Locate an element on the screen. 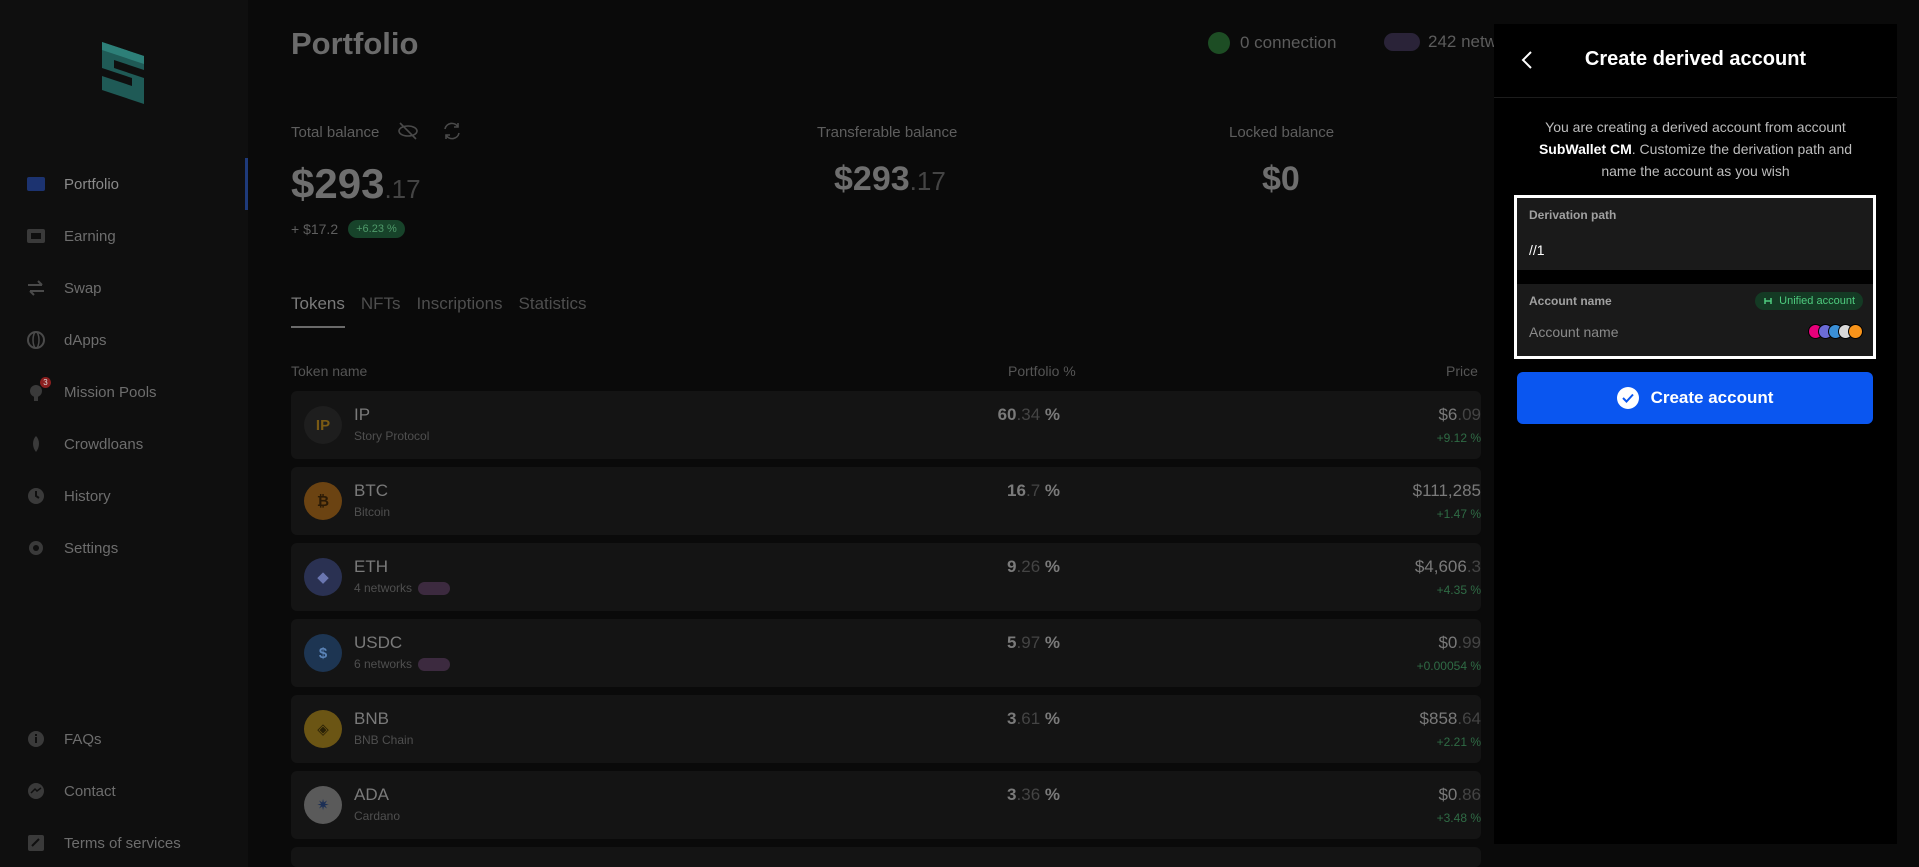  table-row is located at coordinates (886, 857).